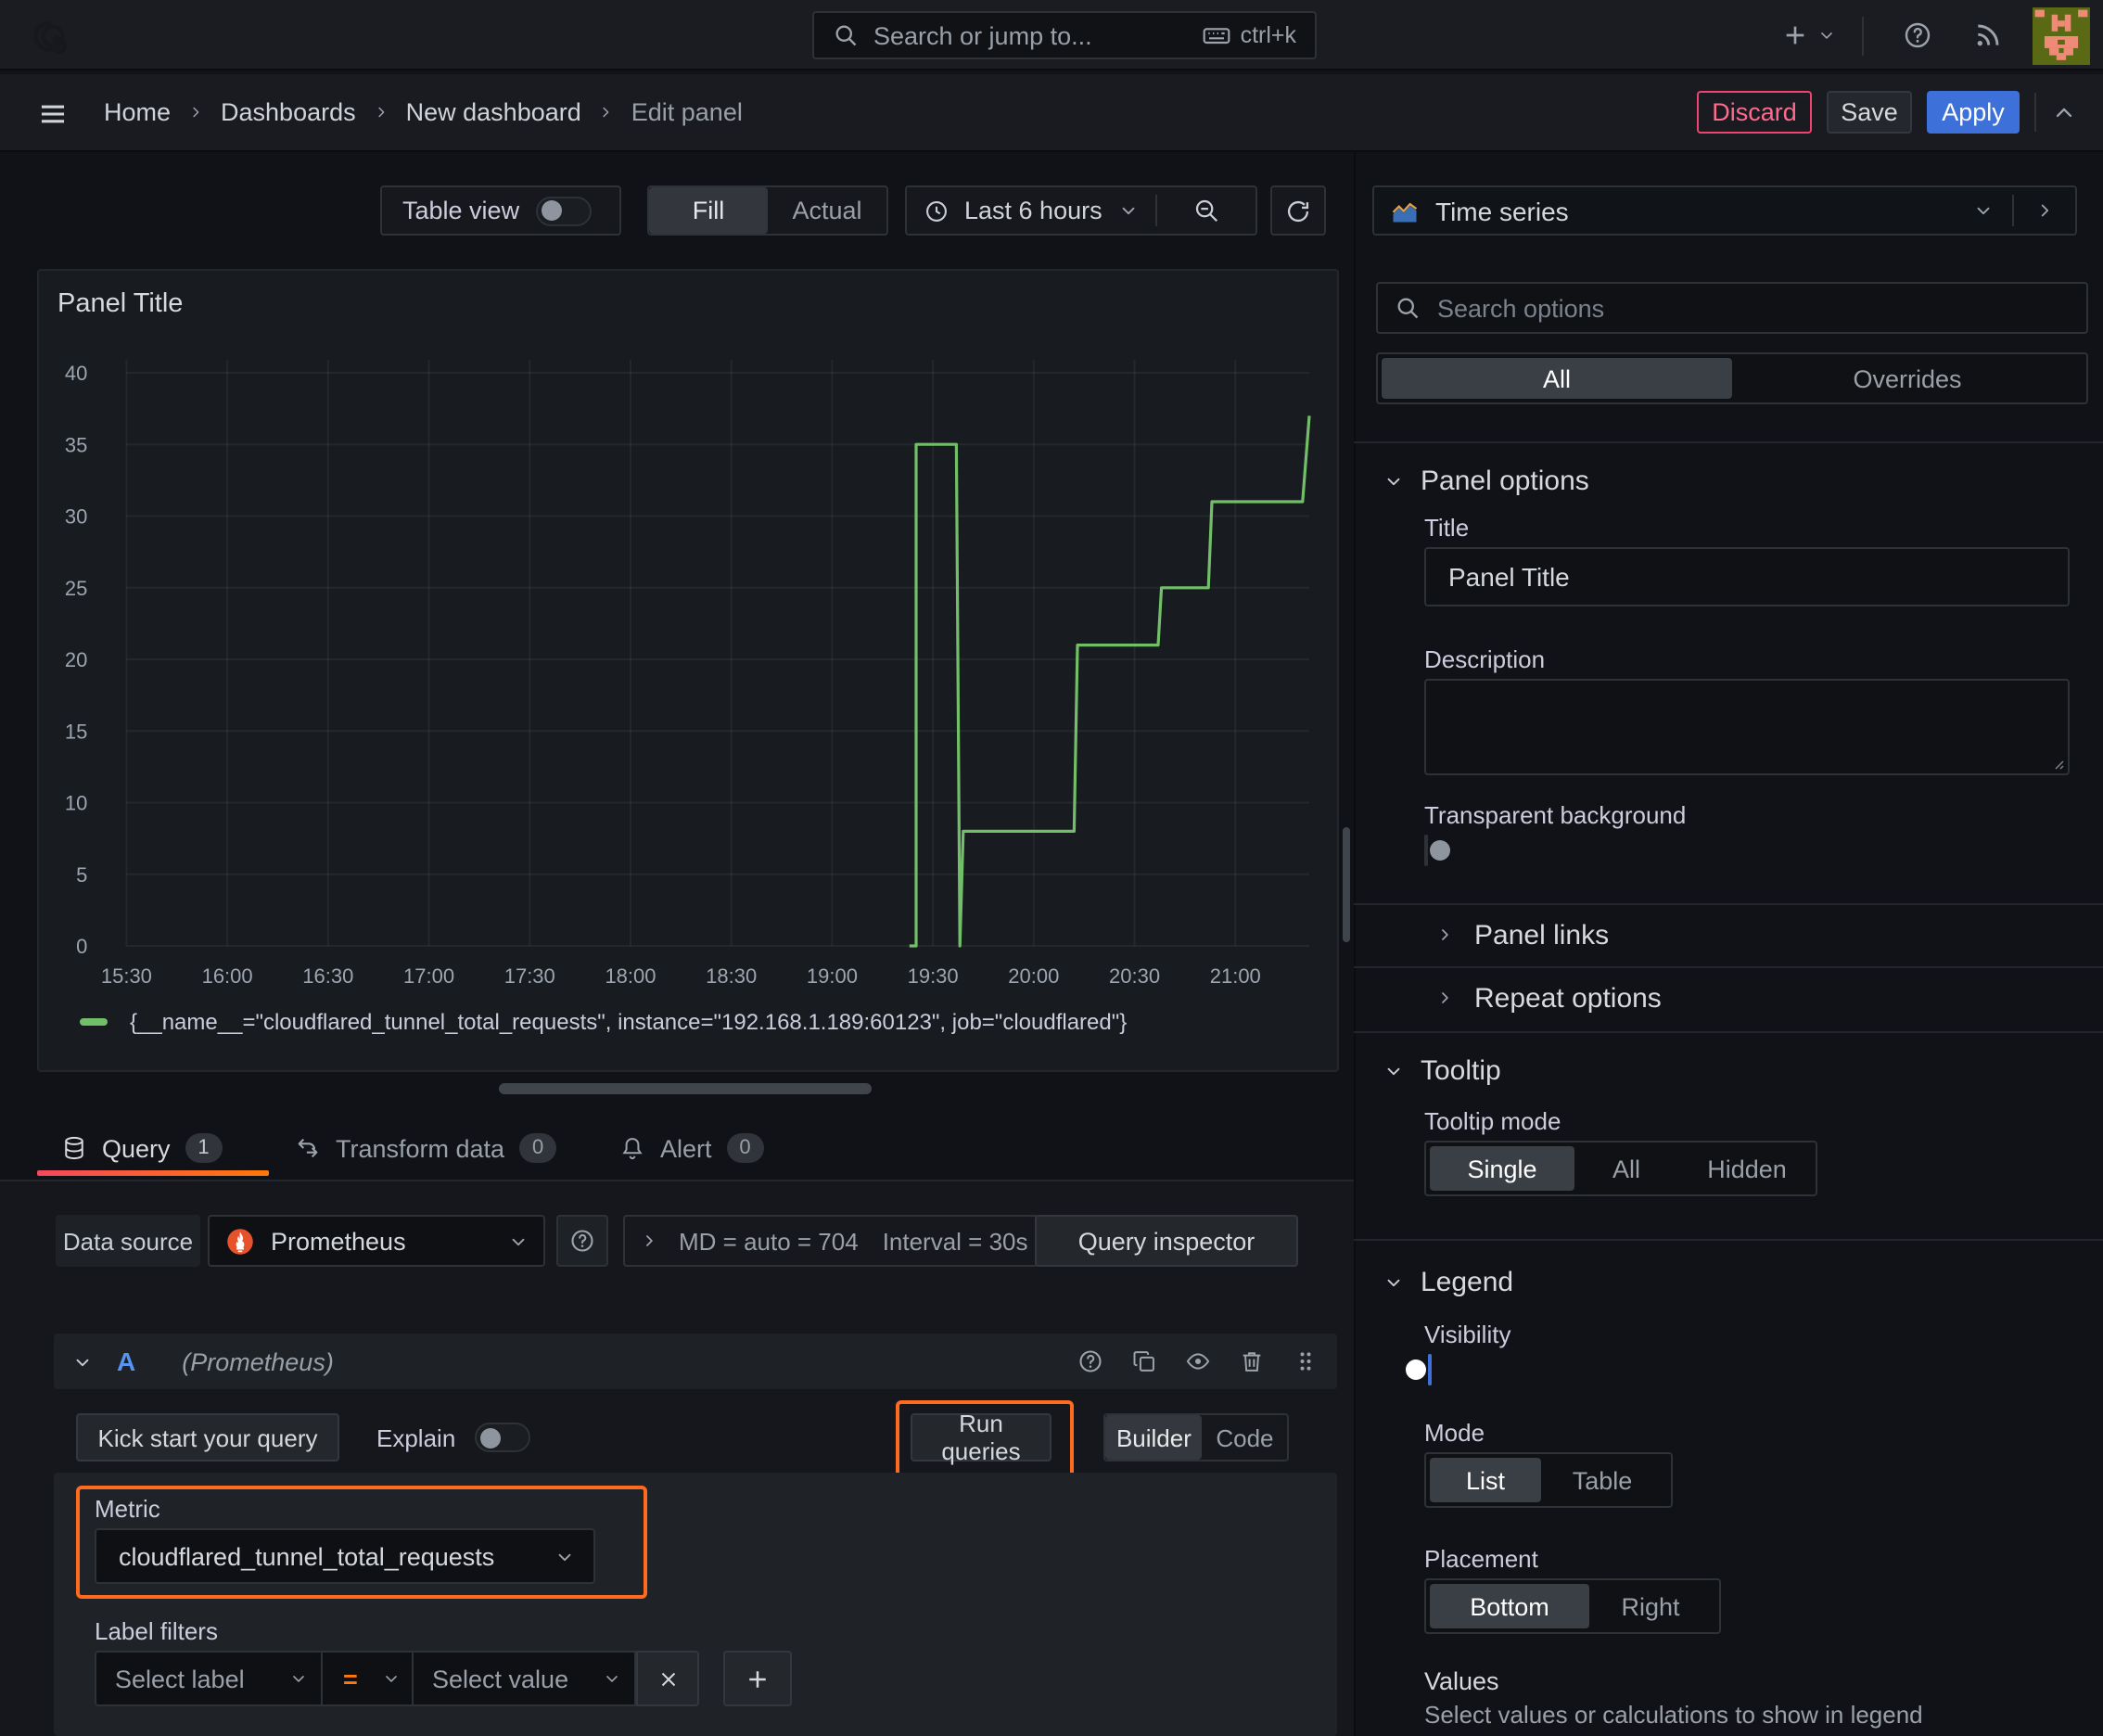 The height and width of the screenshot is (1736, 2103). Describe the element at coordinates (1728, 442) in the screenshot. I see `divider` at that location.